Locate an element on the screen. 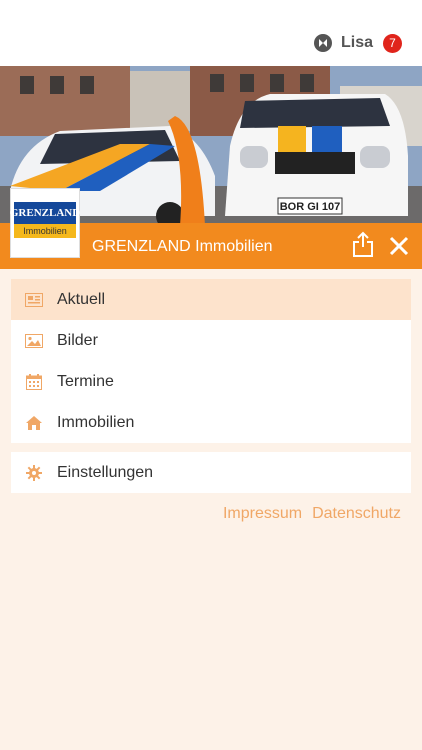 Image resolution: width=422 pixels, height=750 pixels. home-icon is located at coordinates (34, 423).